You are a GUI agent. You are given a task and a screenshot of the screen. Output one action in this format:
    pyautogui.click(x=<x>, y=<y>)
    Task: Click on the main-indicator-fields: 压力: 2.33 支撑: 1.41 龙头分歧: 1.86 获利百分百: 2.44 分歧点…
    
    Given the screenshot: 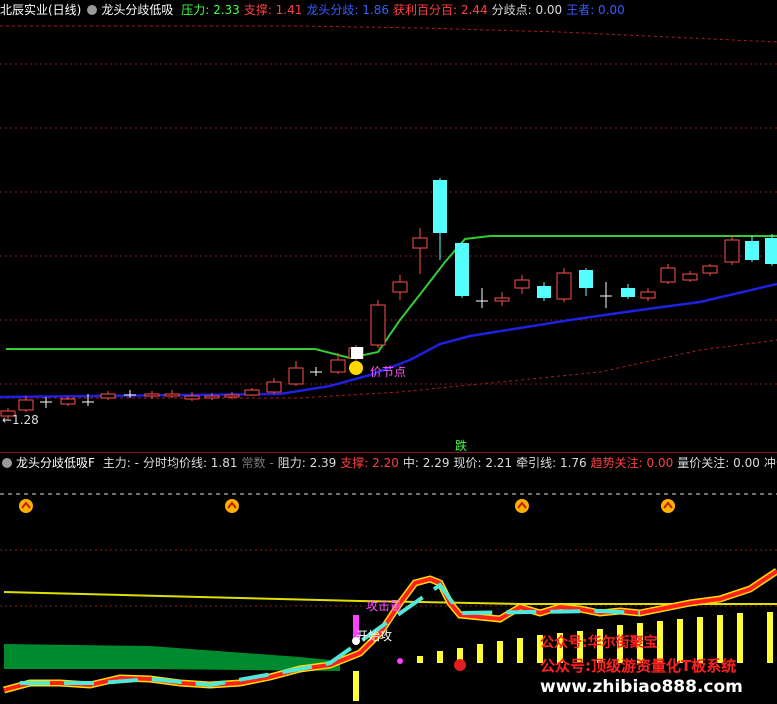 What is the action you would take?
    pyautogui.click(x=405, y=10)
    